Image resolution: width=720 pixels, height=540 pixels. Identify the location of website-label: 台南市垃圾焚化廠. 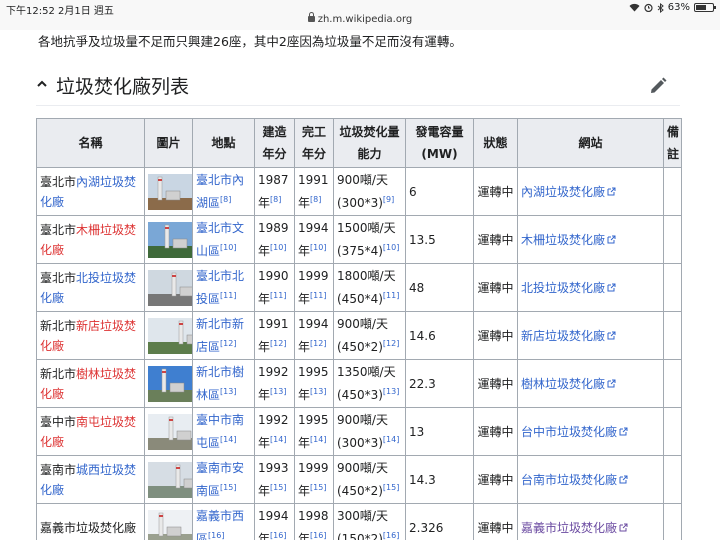
(569, 479).